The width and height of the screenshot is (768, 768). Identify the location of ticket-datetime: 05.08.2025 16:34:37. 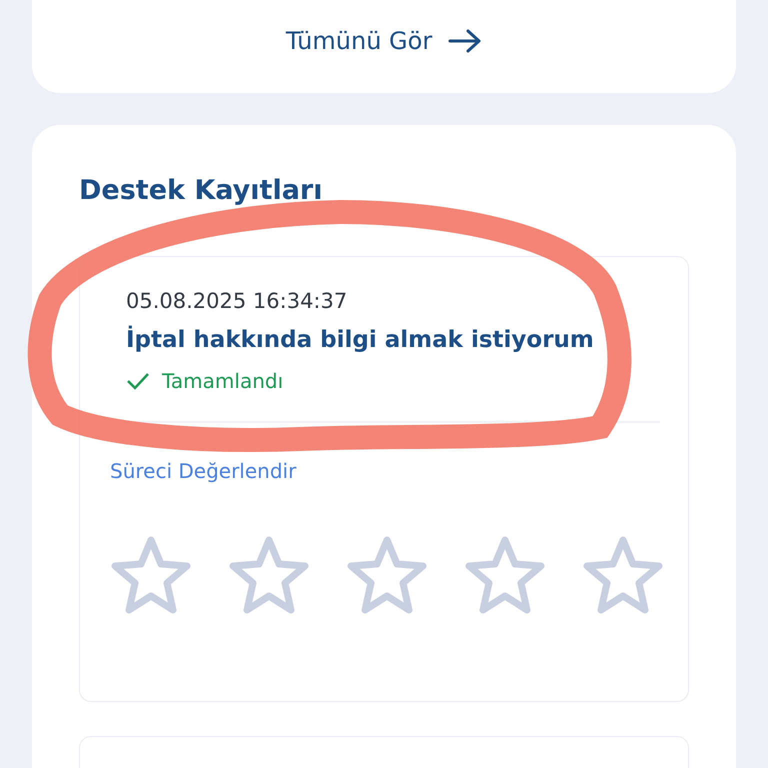
(237, 301).